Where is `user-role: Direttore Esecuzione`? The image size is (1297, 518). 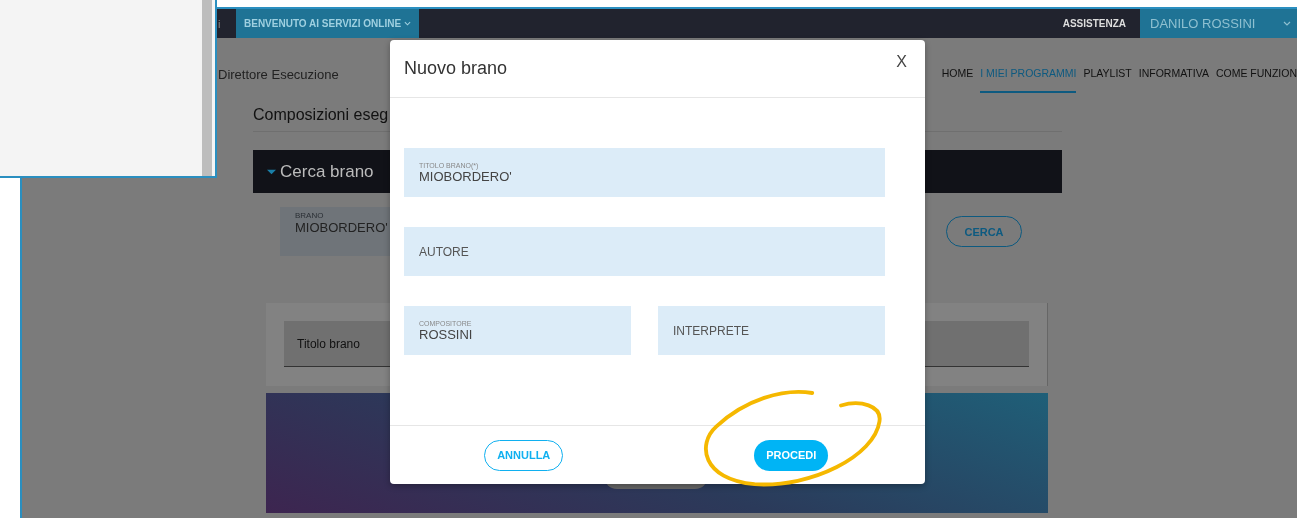 user-role: Direttore Esecuzione is located at coordinates (278, 74).